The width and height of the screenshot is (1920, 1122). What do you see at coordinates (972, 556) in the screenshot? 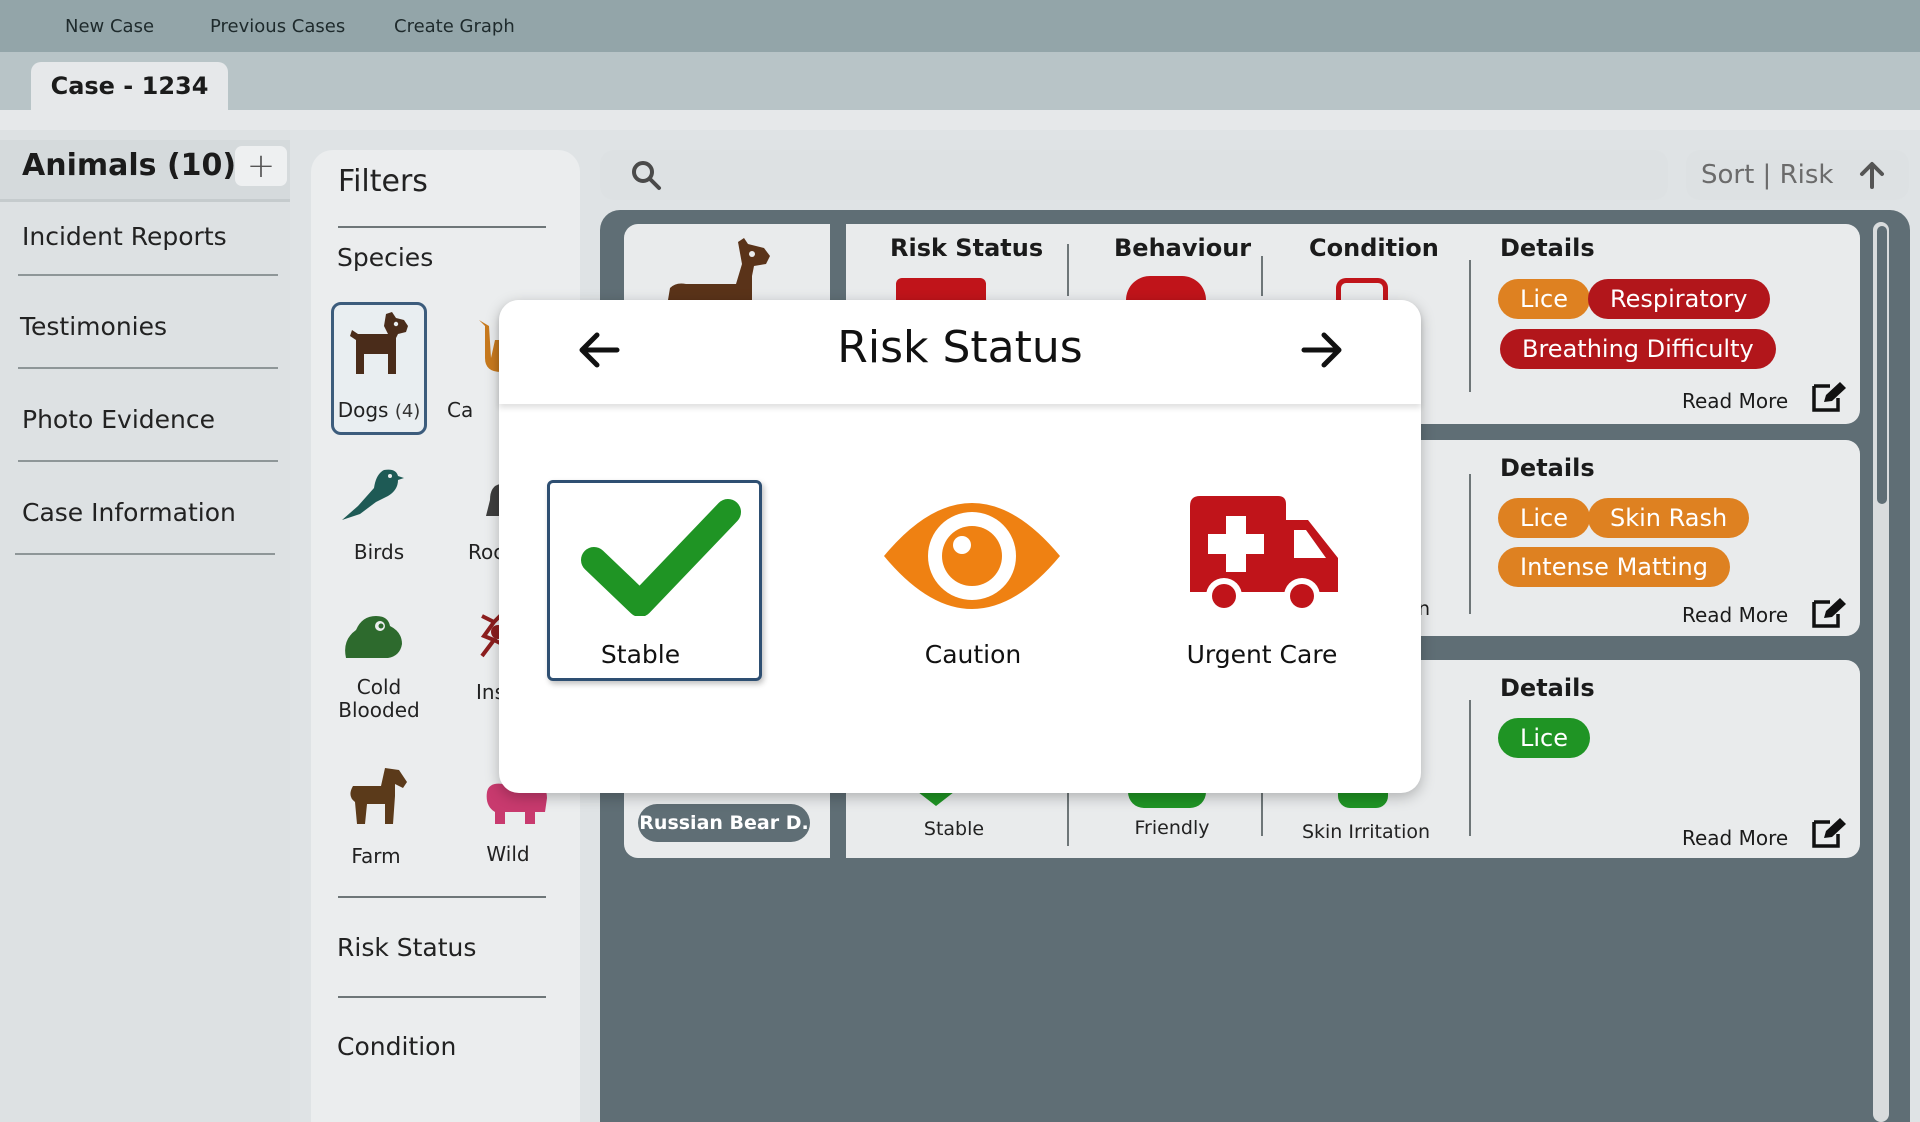
I see `eye-icon` at bounding box center [972, 556].